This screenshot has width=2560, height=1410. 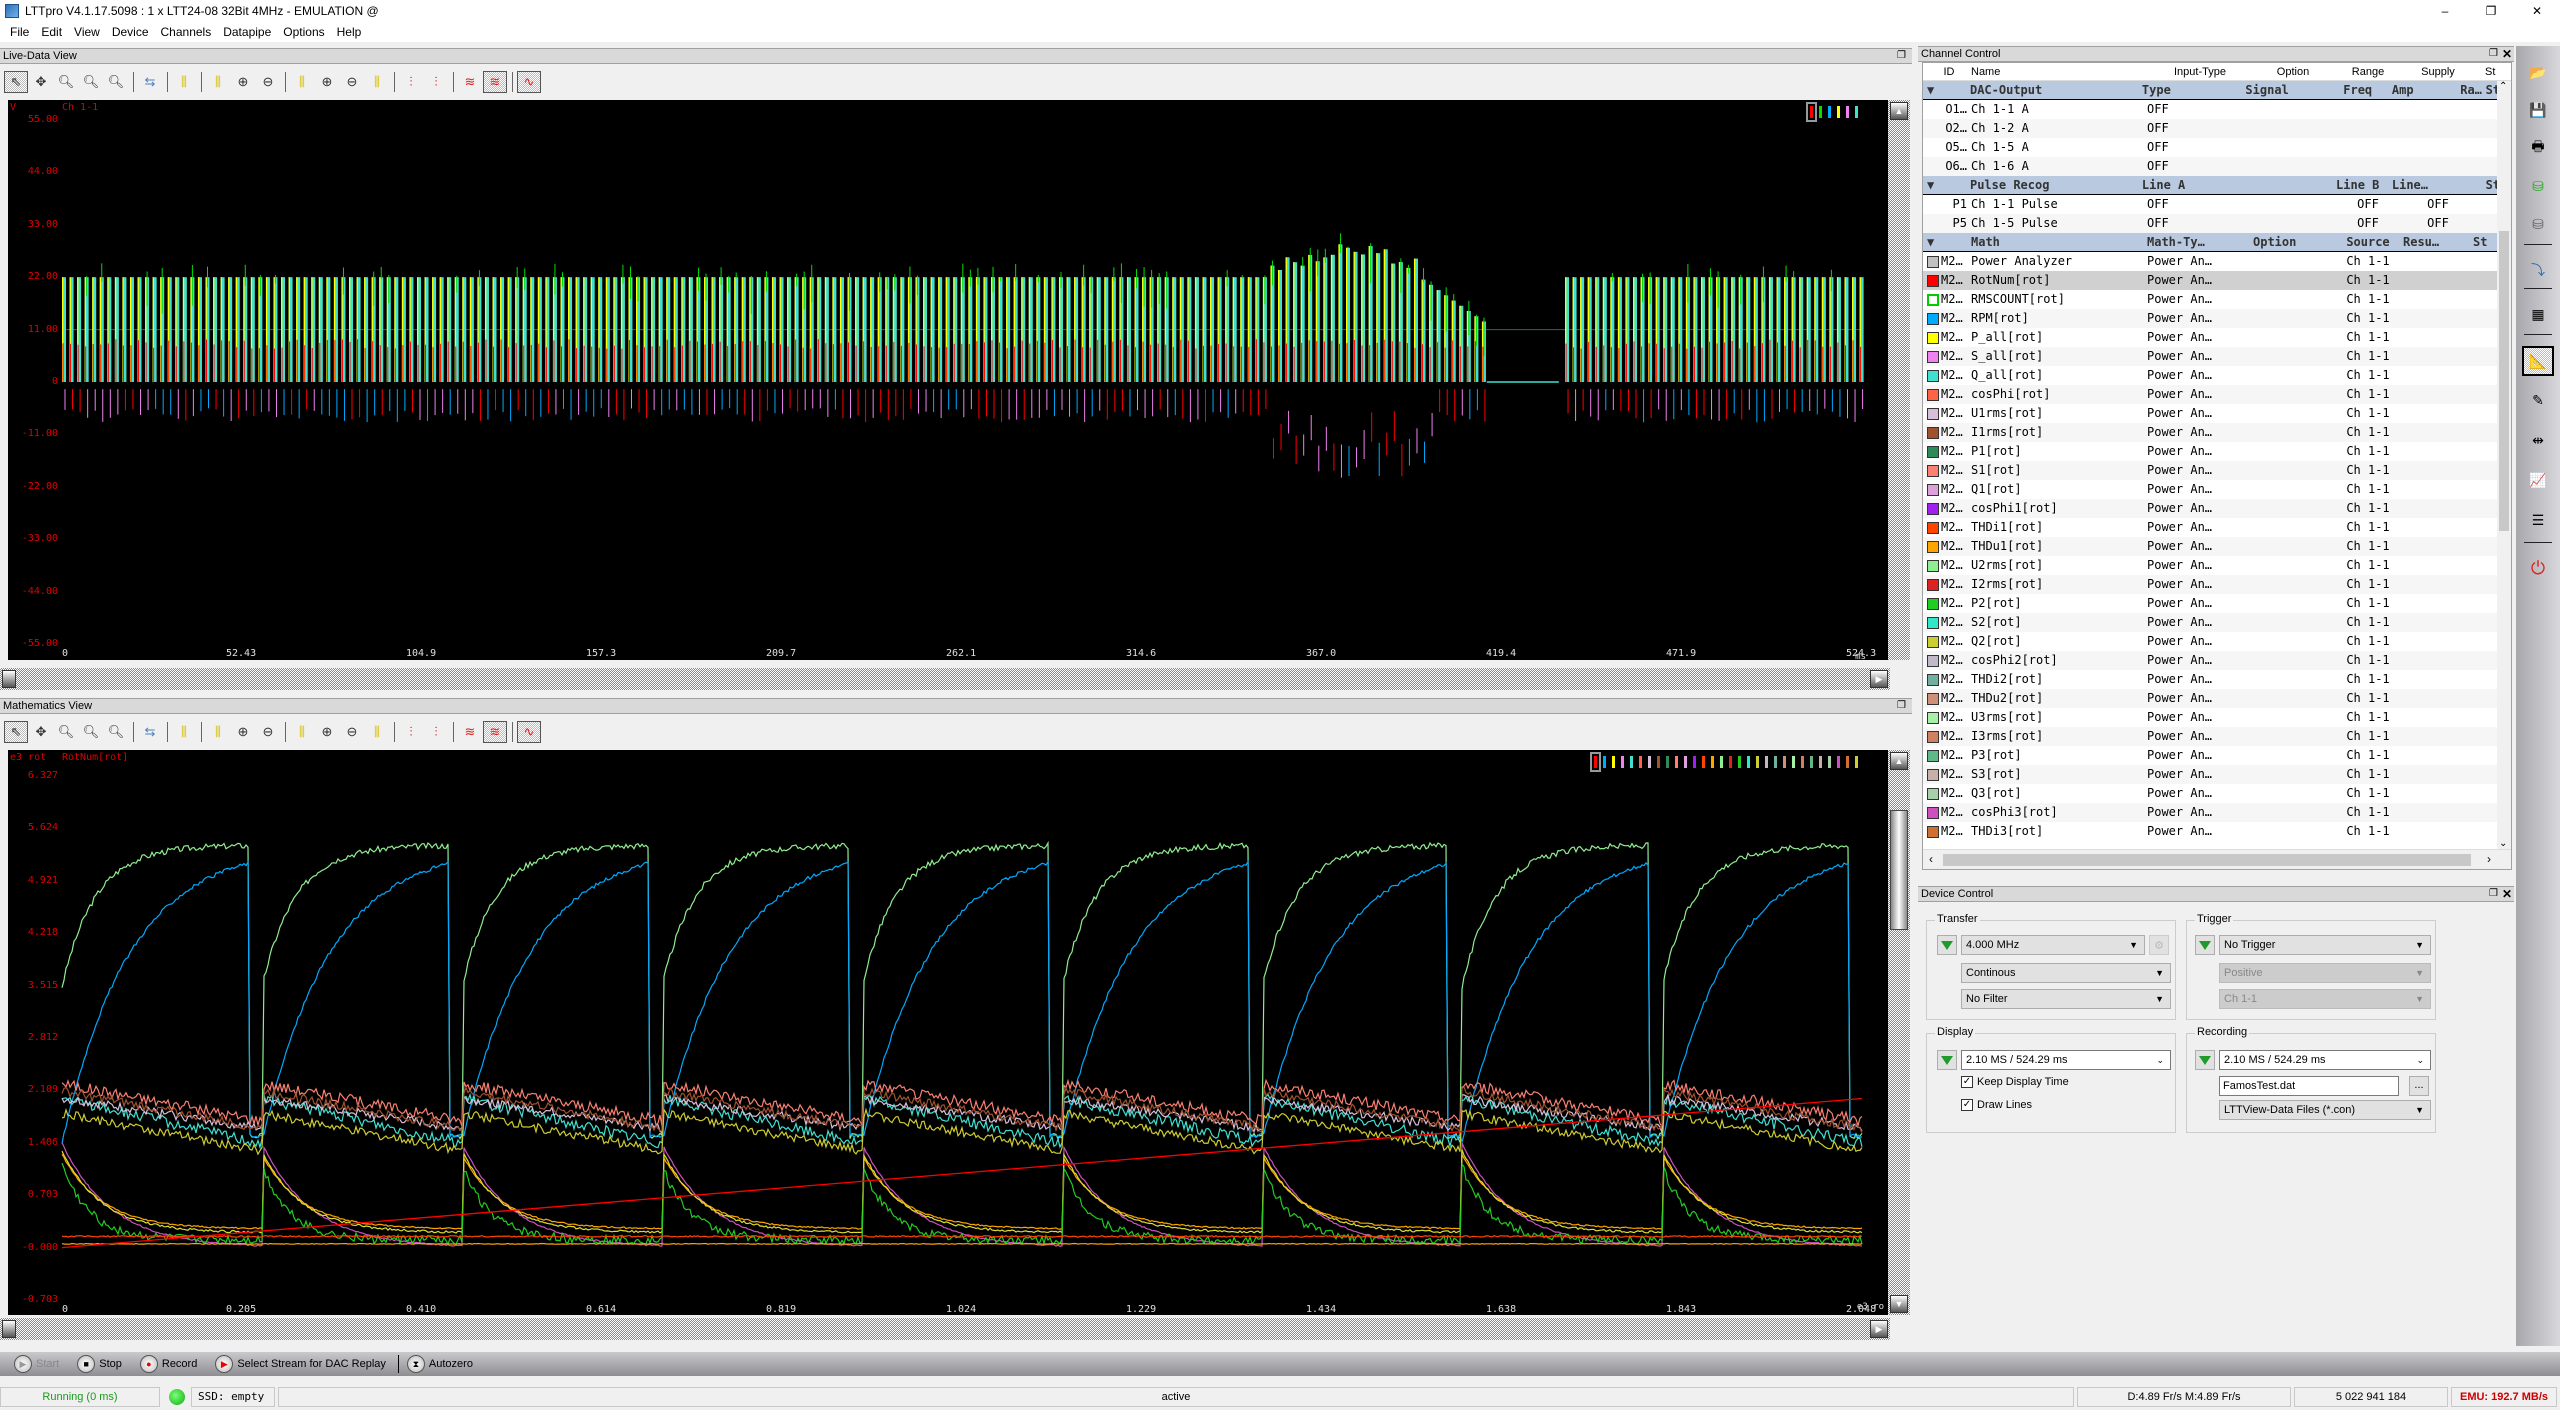 I want to click on scroll-right-icon: ▶, so click(x=1879, y=1329).